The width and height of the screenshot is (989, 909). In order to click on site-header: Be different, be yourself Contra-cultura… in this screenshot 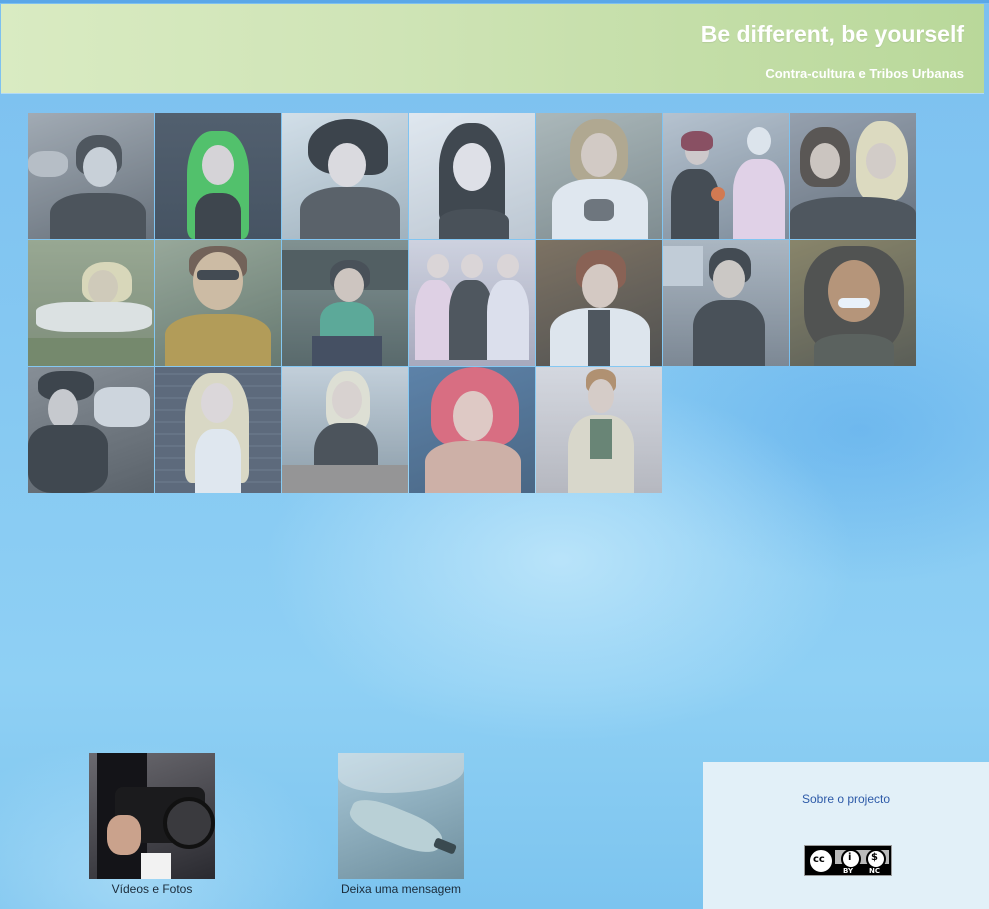, I will do `click(492, 48)`.